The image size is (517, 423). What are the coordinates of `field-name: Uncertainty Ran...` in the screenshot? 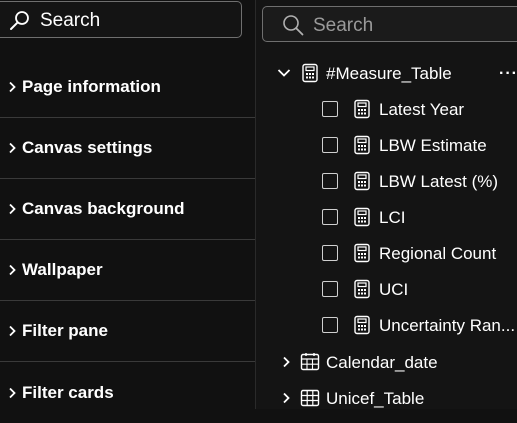 It's located at (447, 325).